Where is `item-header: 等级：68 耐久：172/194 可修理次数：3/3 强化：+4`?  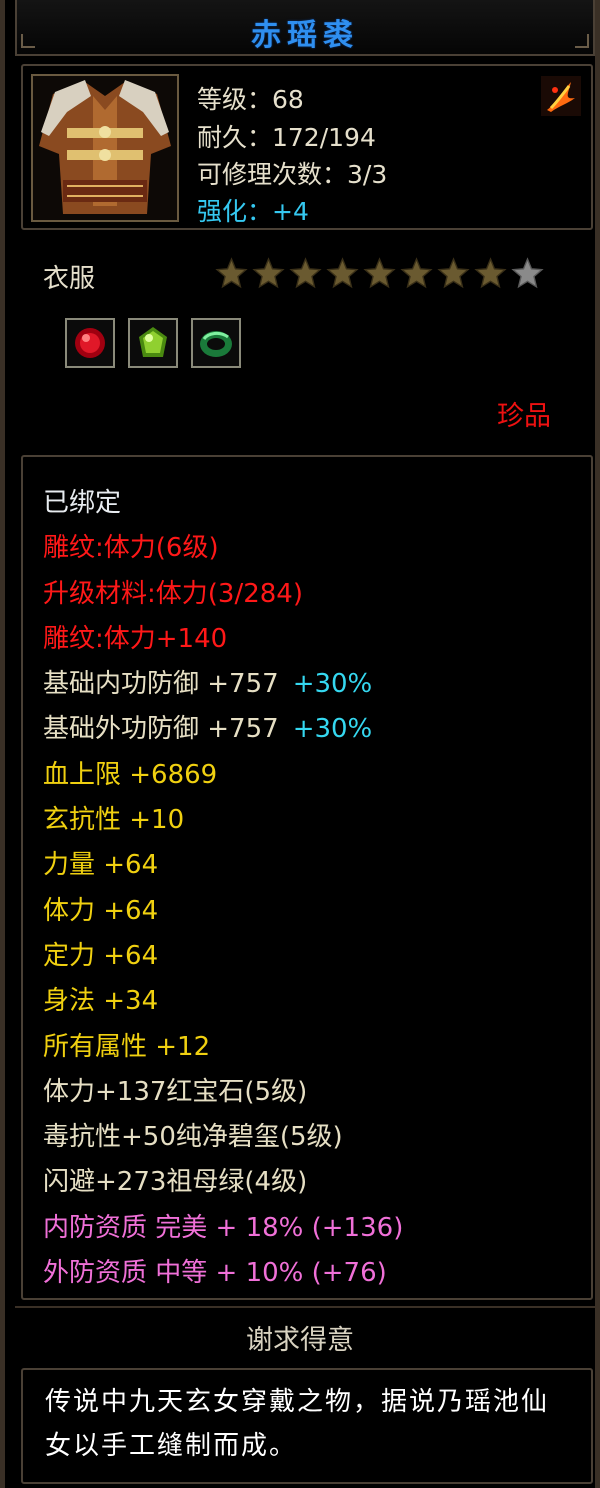
item-header: 等级：68 耐久：172/194 可修理次数：3/3 强化：+4 is located at coordinates (307, 147).